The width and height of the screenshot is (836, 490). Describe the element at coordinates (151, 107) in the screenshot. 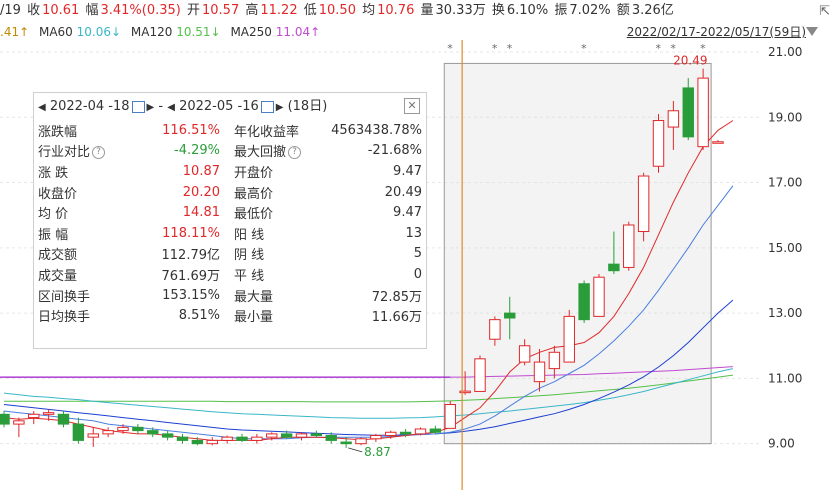

I see `next-start-date-arrow-icon: ▶` at that location.